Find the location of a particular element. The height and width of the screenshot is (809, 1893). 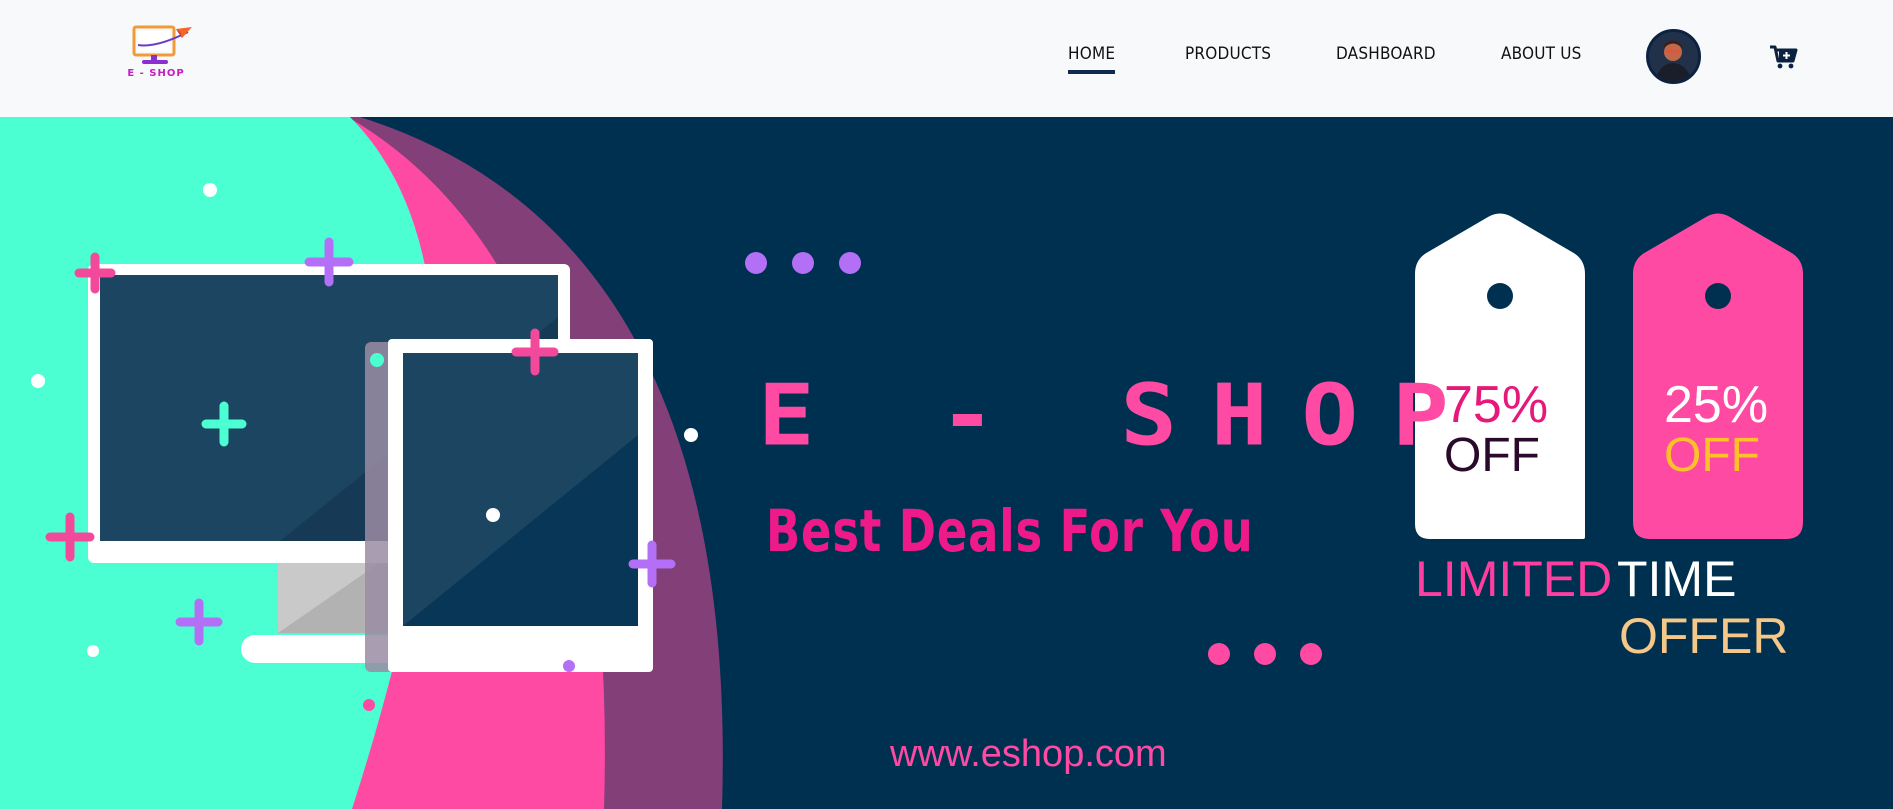

logo-text: E - SHOP is located at coordinates (156, 73).